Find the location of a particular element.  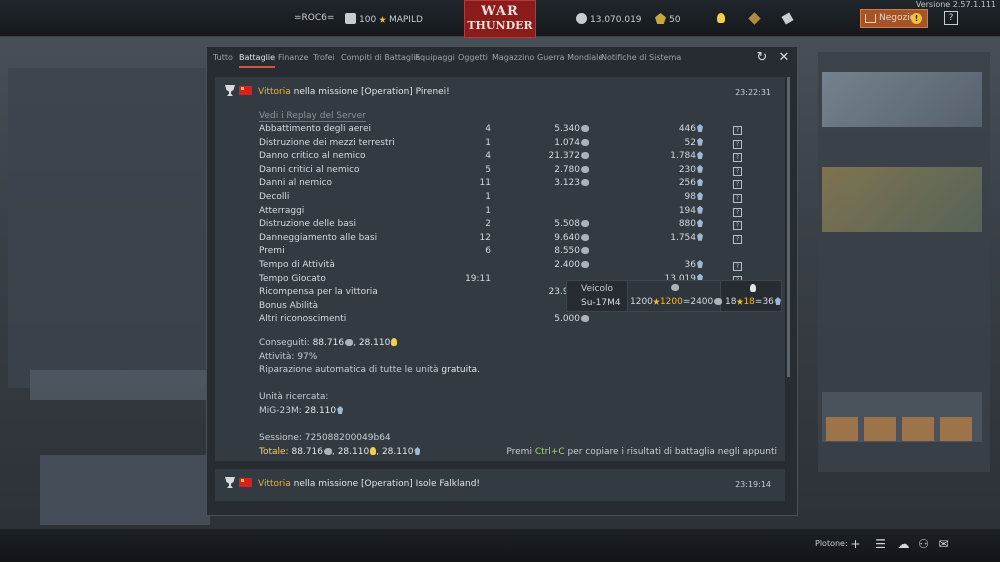

tab-all: Tutto is located at coordinates (223, 57).